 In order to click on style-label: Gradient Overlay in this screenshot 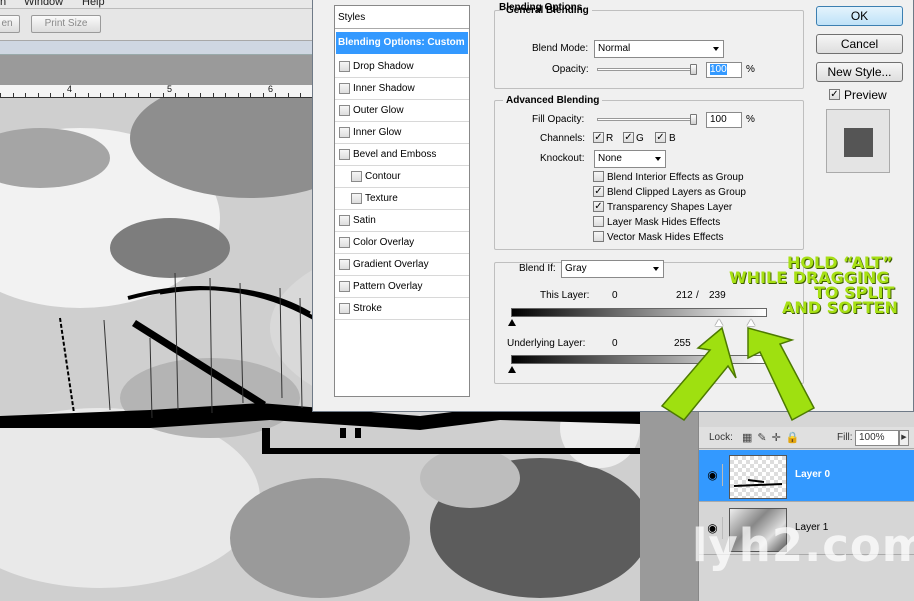, I will do `click(391, 264)`.